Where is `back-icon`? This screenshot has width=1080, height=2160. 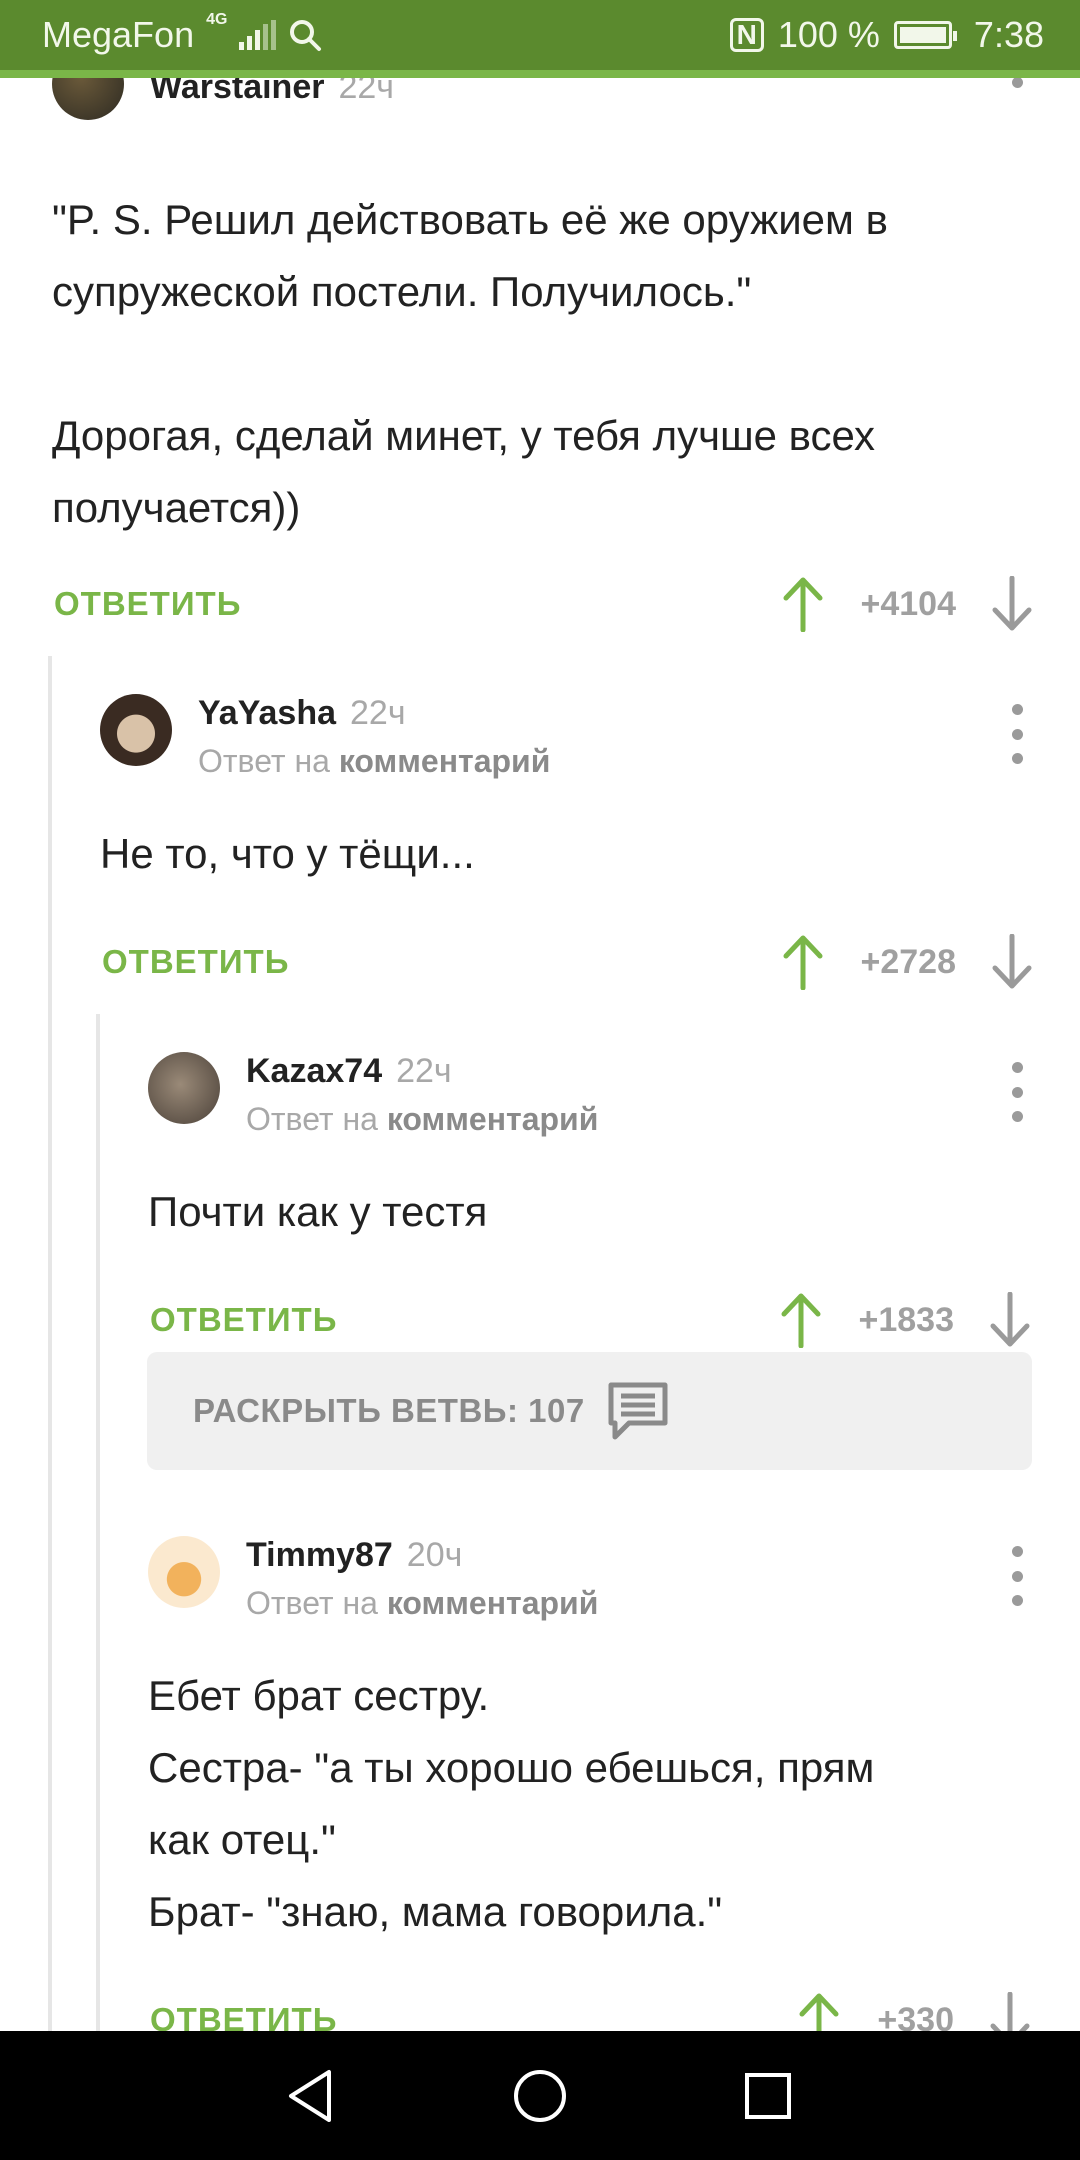 back-icon is located at coordinates (310, 2095).